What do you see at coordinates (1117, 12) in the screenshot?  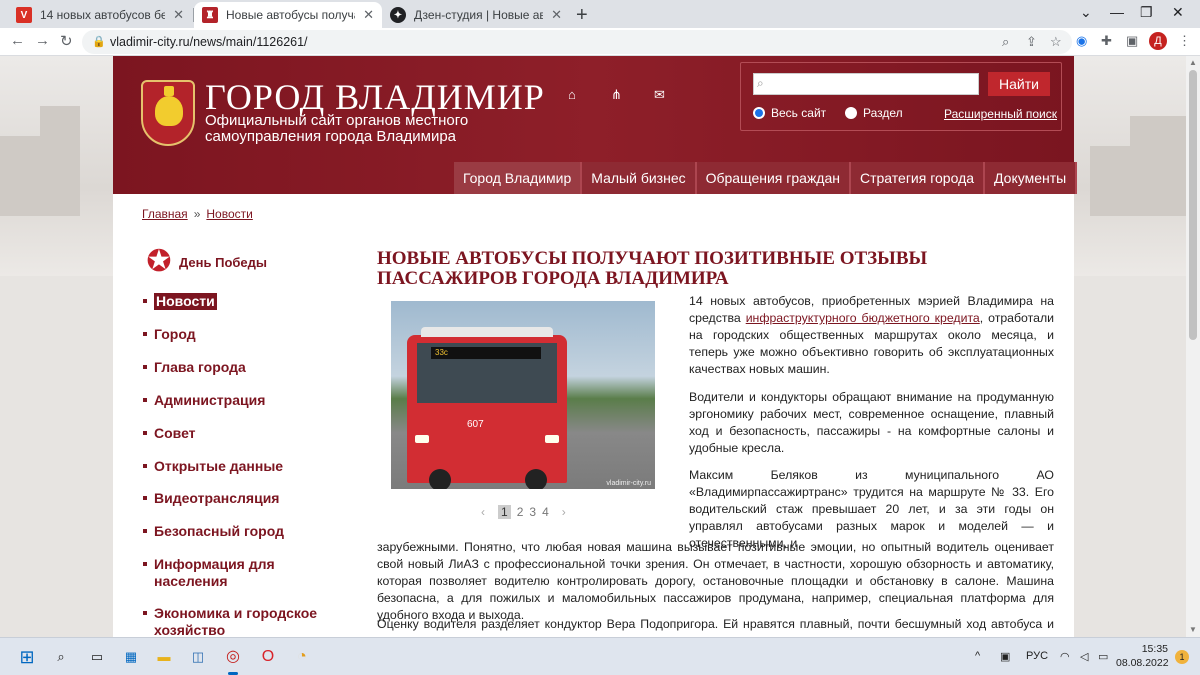 I see `minimize-button: —` at bounding box center [1117, 12].